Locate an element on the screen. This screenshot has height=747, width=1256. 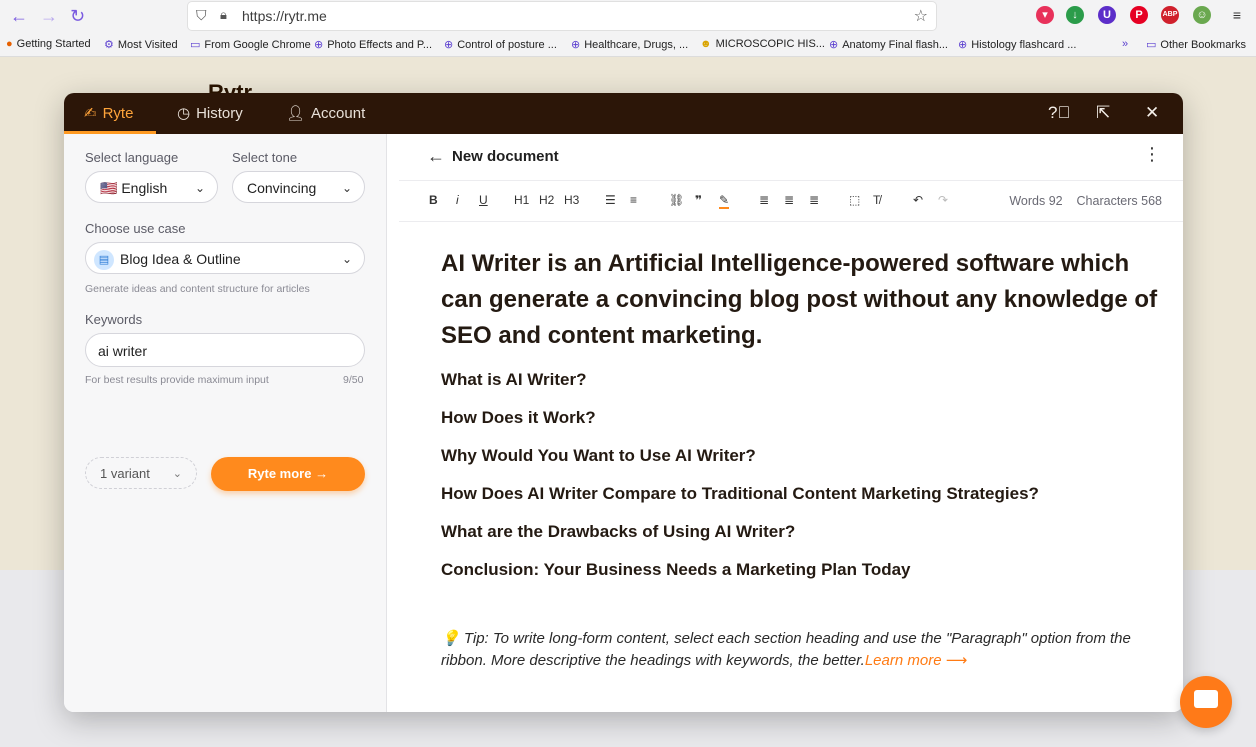
help-icon: ?⃝ is located at coordinates (1059, 113).